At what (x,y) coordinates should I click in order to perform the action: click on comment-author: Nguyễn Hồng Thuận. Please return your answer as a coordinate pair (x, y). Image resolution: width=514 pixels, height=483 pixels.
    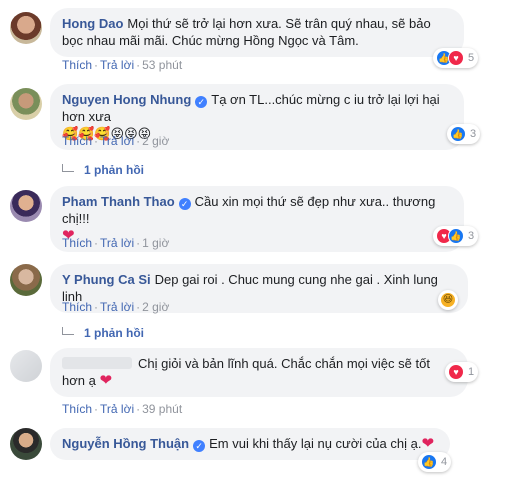
    Looking at the image, I should click on (125, 443).